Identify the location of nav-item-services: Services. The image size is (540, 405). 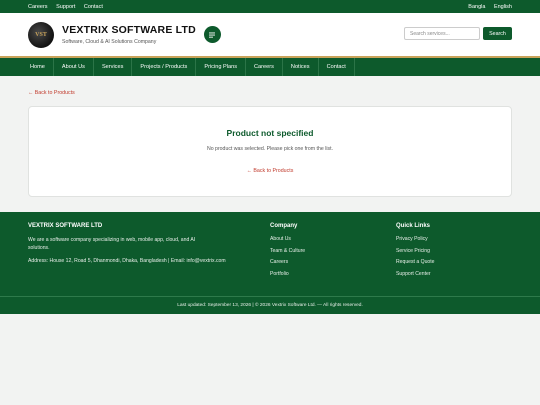
(113, 67).